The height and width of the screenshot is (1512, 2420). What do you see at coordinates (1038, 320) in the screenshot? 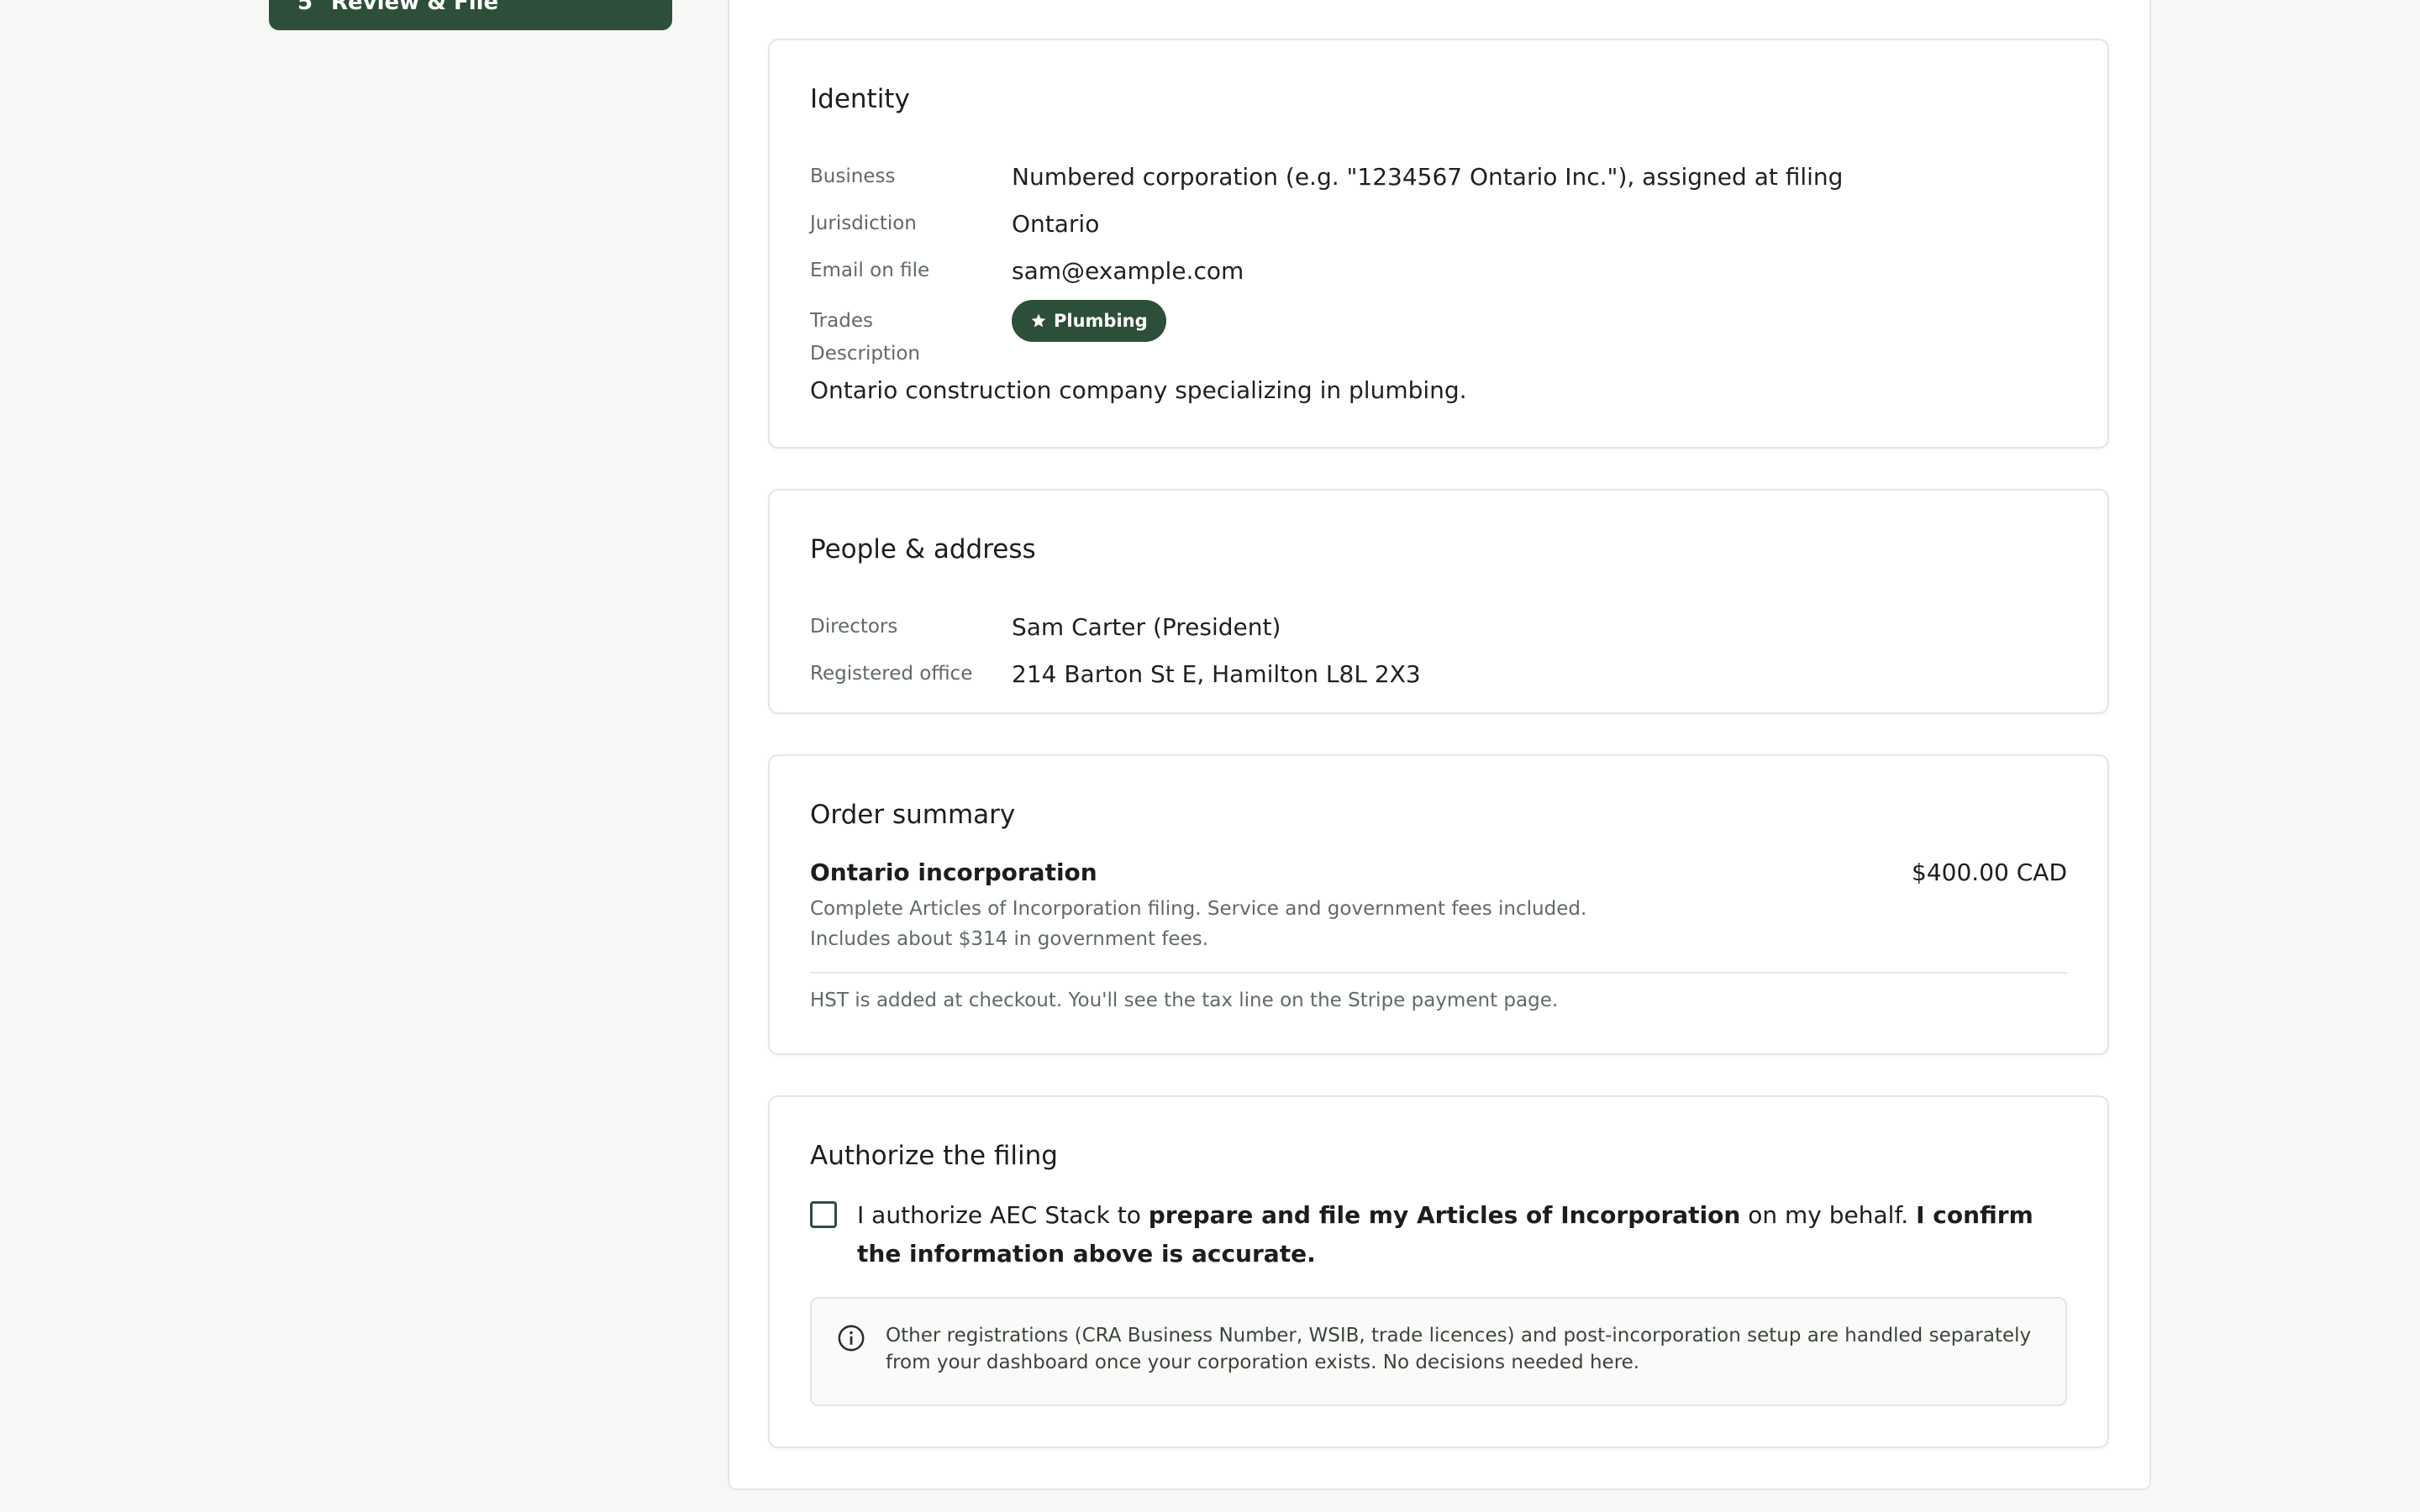
I see `star-icon` at bounding box center [1038, 320].